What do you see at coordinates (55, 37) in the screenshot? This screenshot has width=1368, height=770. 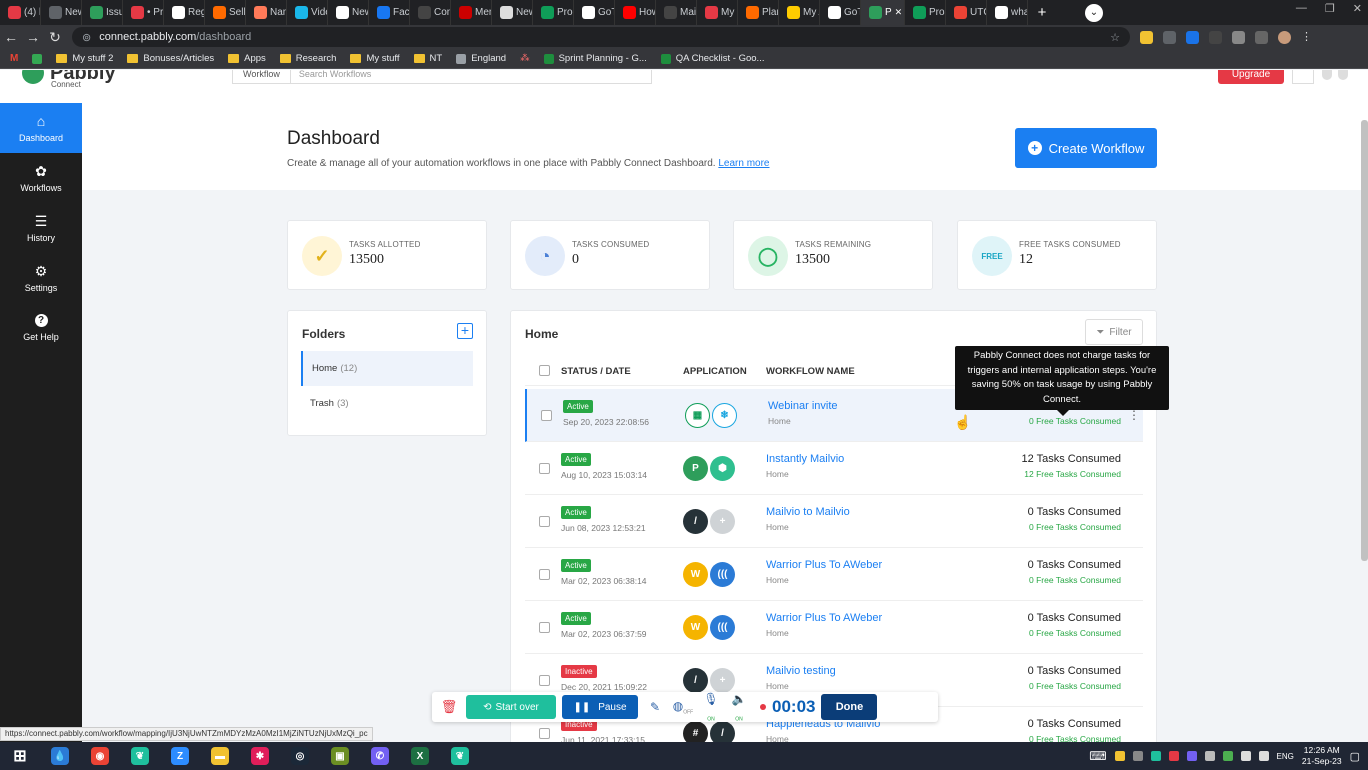 I see `reload-icon: ↻` at bounding box center [55, 37].